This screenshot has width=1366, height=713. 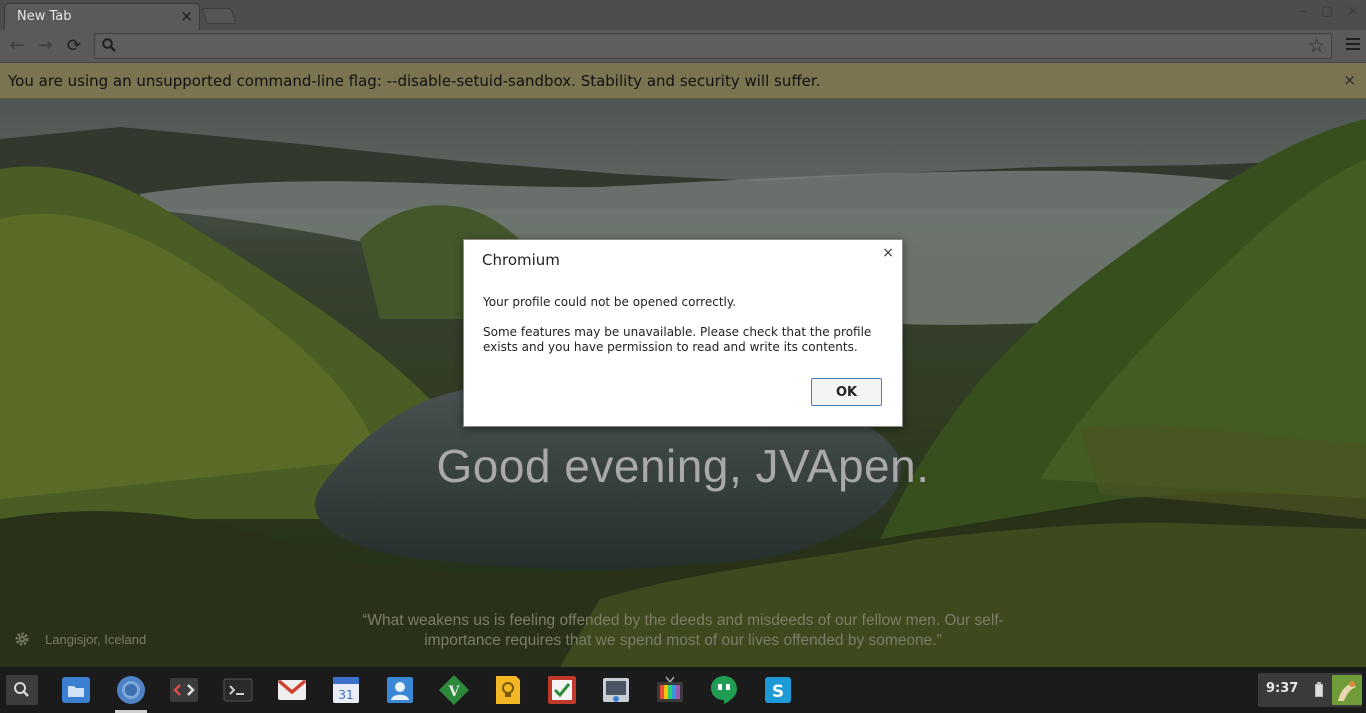 I want to click on vim-app-icon: V, so click(x=454, y=690).